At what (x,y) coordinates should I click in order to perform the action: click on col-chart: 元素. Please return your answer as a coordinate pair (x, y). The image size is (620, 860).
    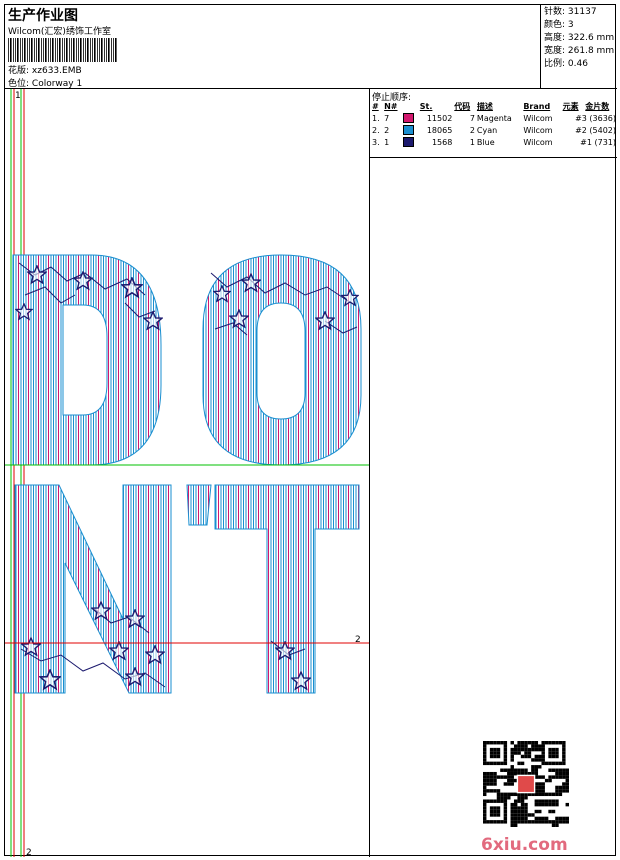
    Looking at the image, I should click on (570, 106).